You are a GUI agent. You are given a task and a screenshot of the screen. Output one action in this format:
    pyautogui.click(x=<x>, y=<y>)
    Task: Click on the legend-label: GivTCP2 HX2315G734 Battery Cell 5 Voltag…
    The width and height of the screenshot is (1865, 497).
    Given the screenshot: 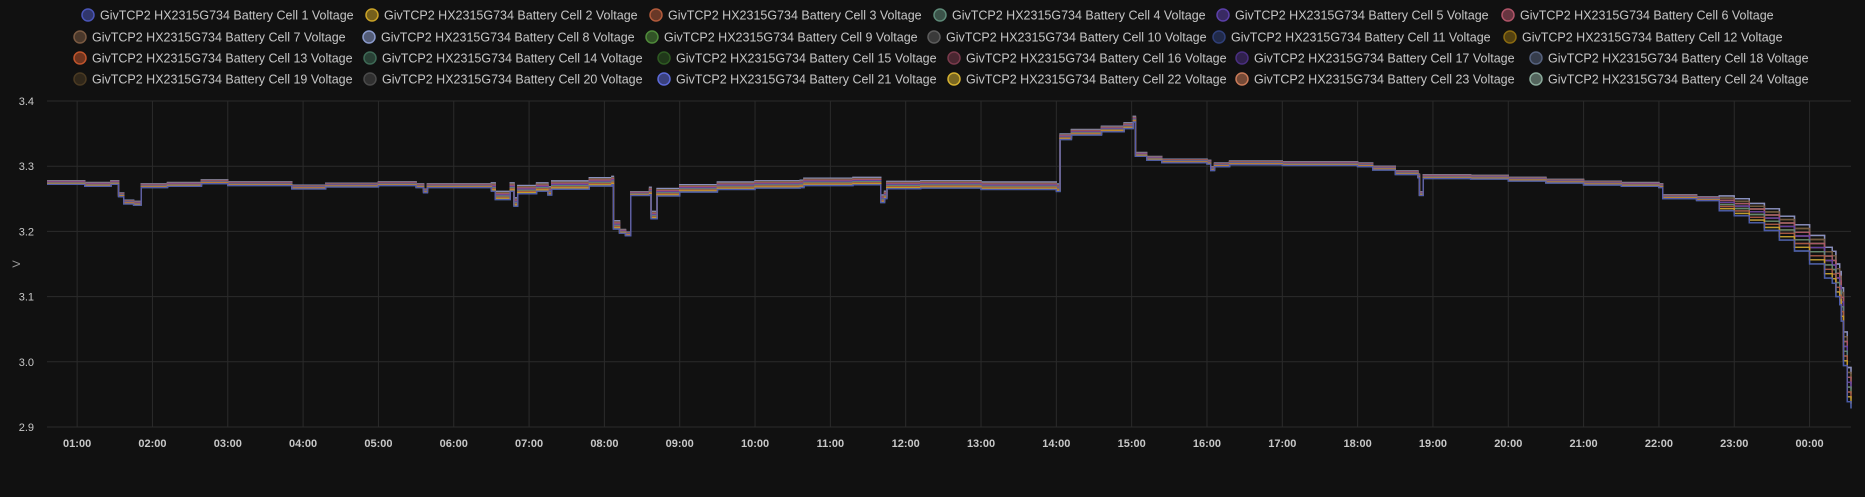 What is the action you would take?
    pyautogui.click(x=1362, y=16)
    